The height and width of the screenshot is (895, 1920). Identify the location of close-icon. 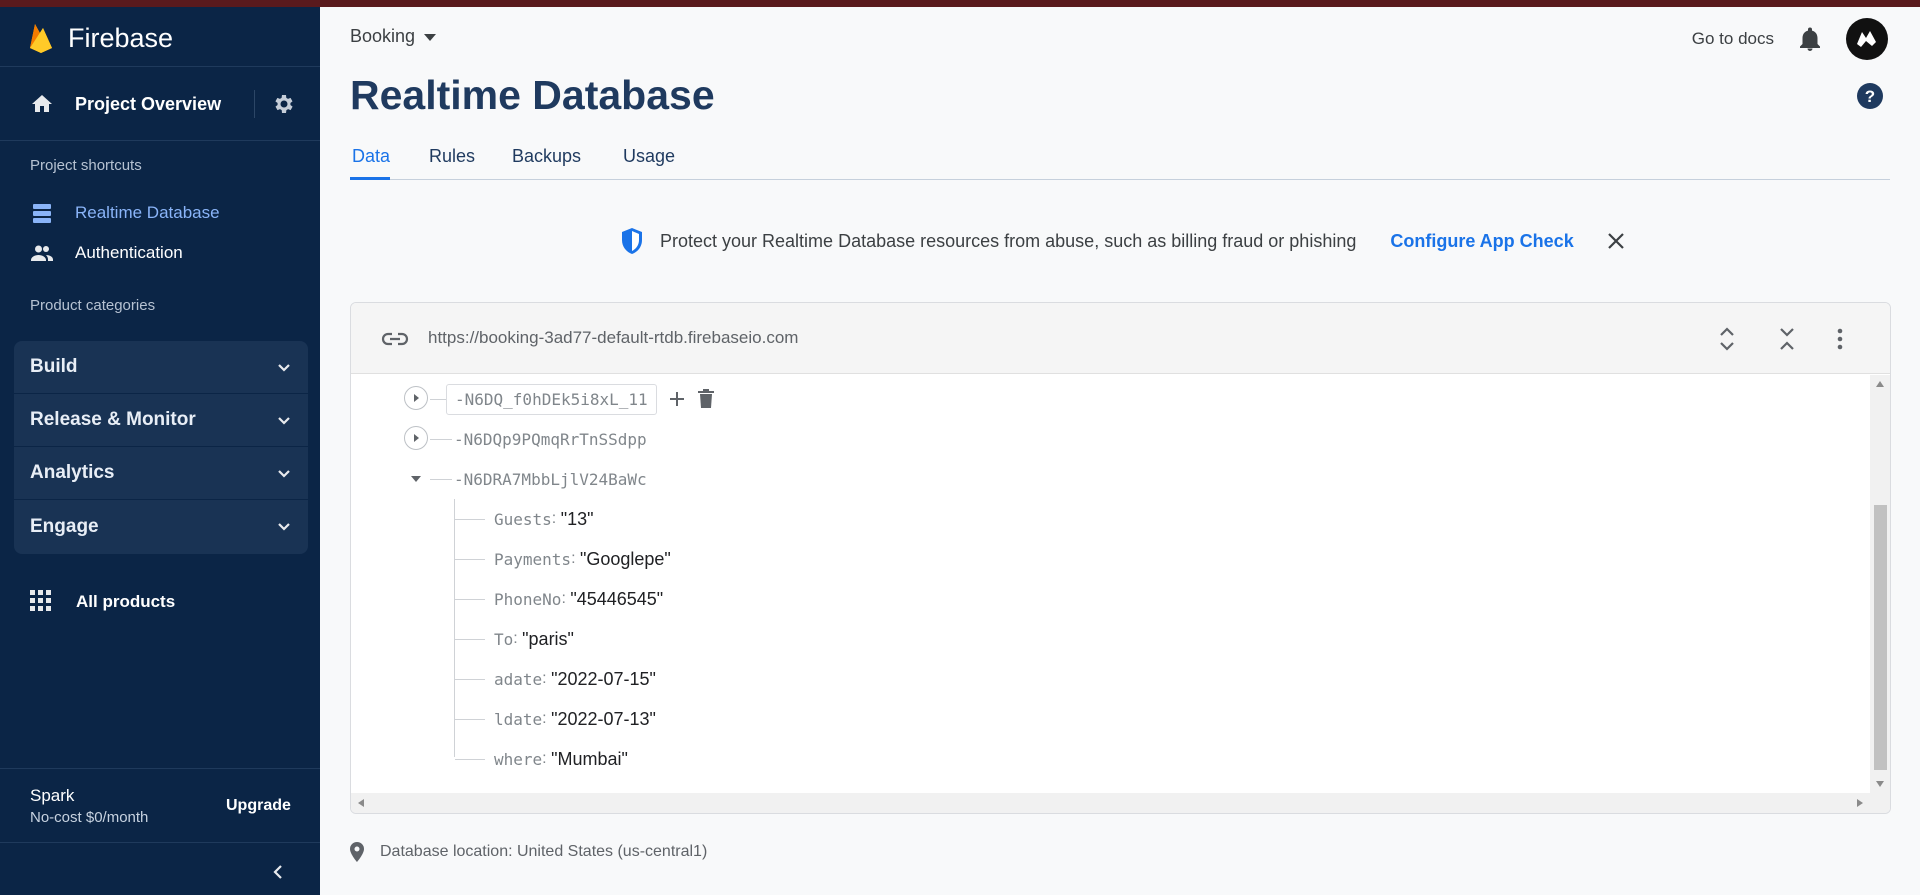
(1616, 241).